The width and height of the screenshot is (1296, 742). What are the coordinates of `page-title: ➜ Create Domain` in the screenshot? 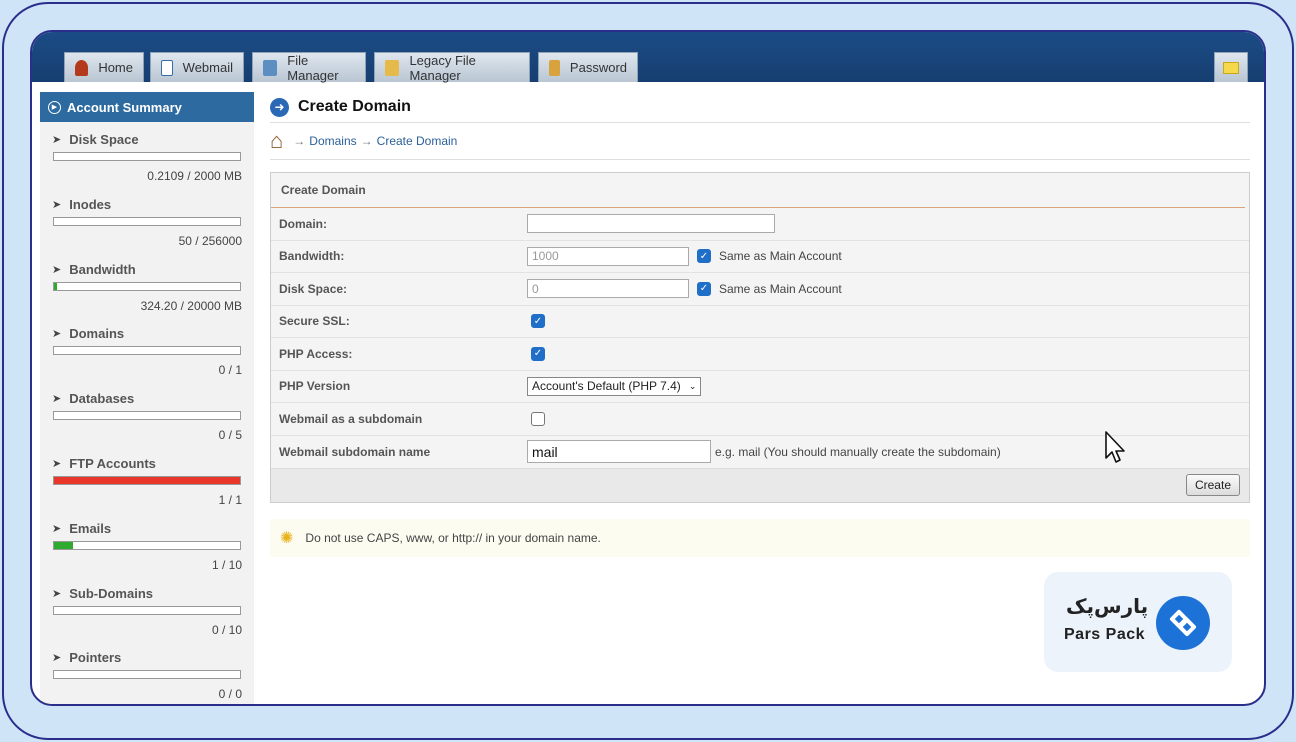 It's located at (760, 107).